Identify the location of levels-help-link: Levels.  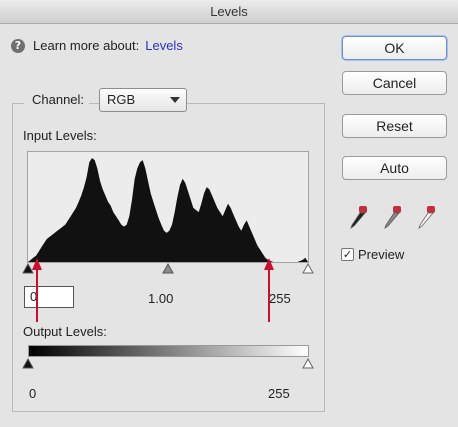
(164, 45).